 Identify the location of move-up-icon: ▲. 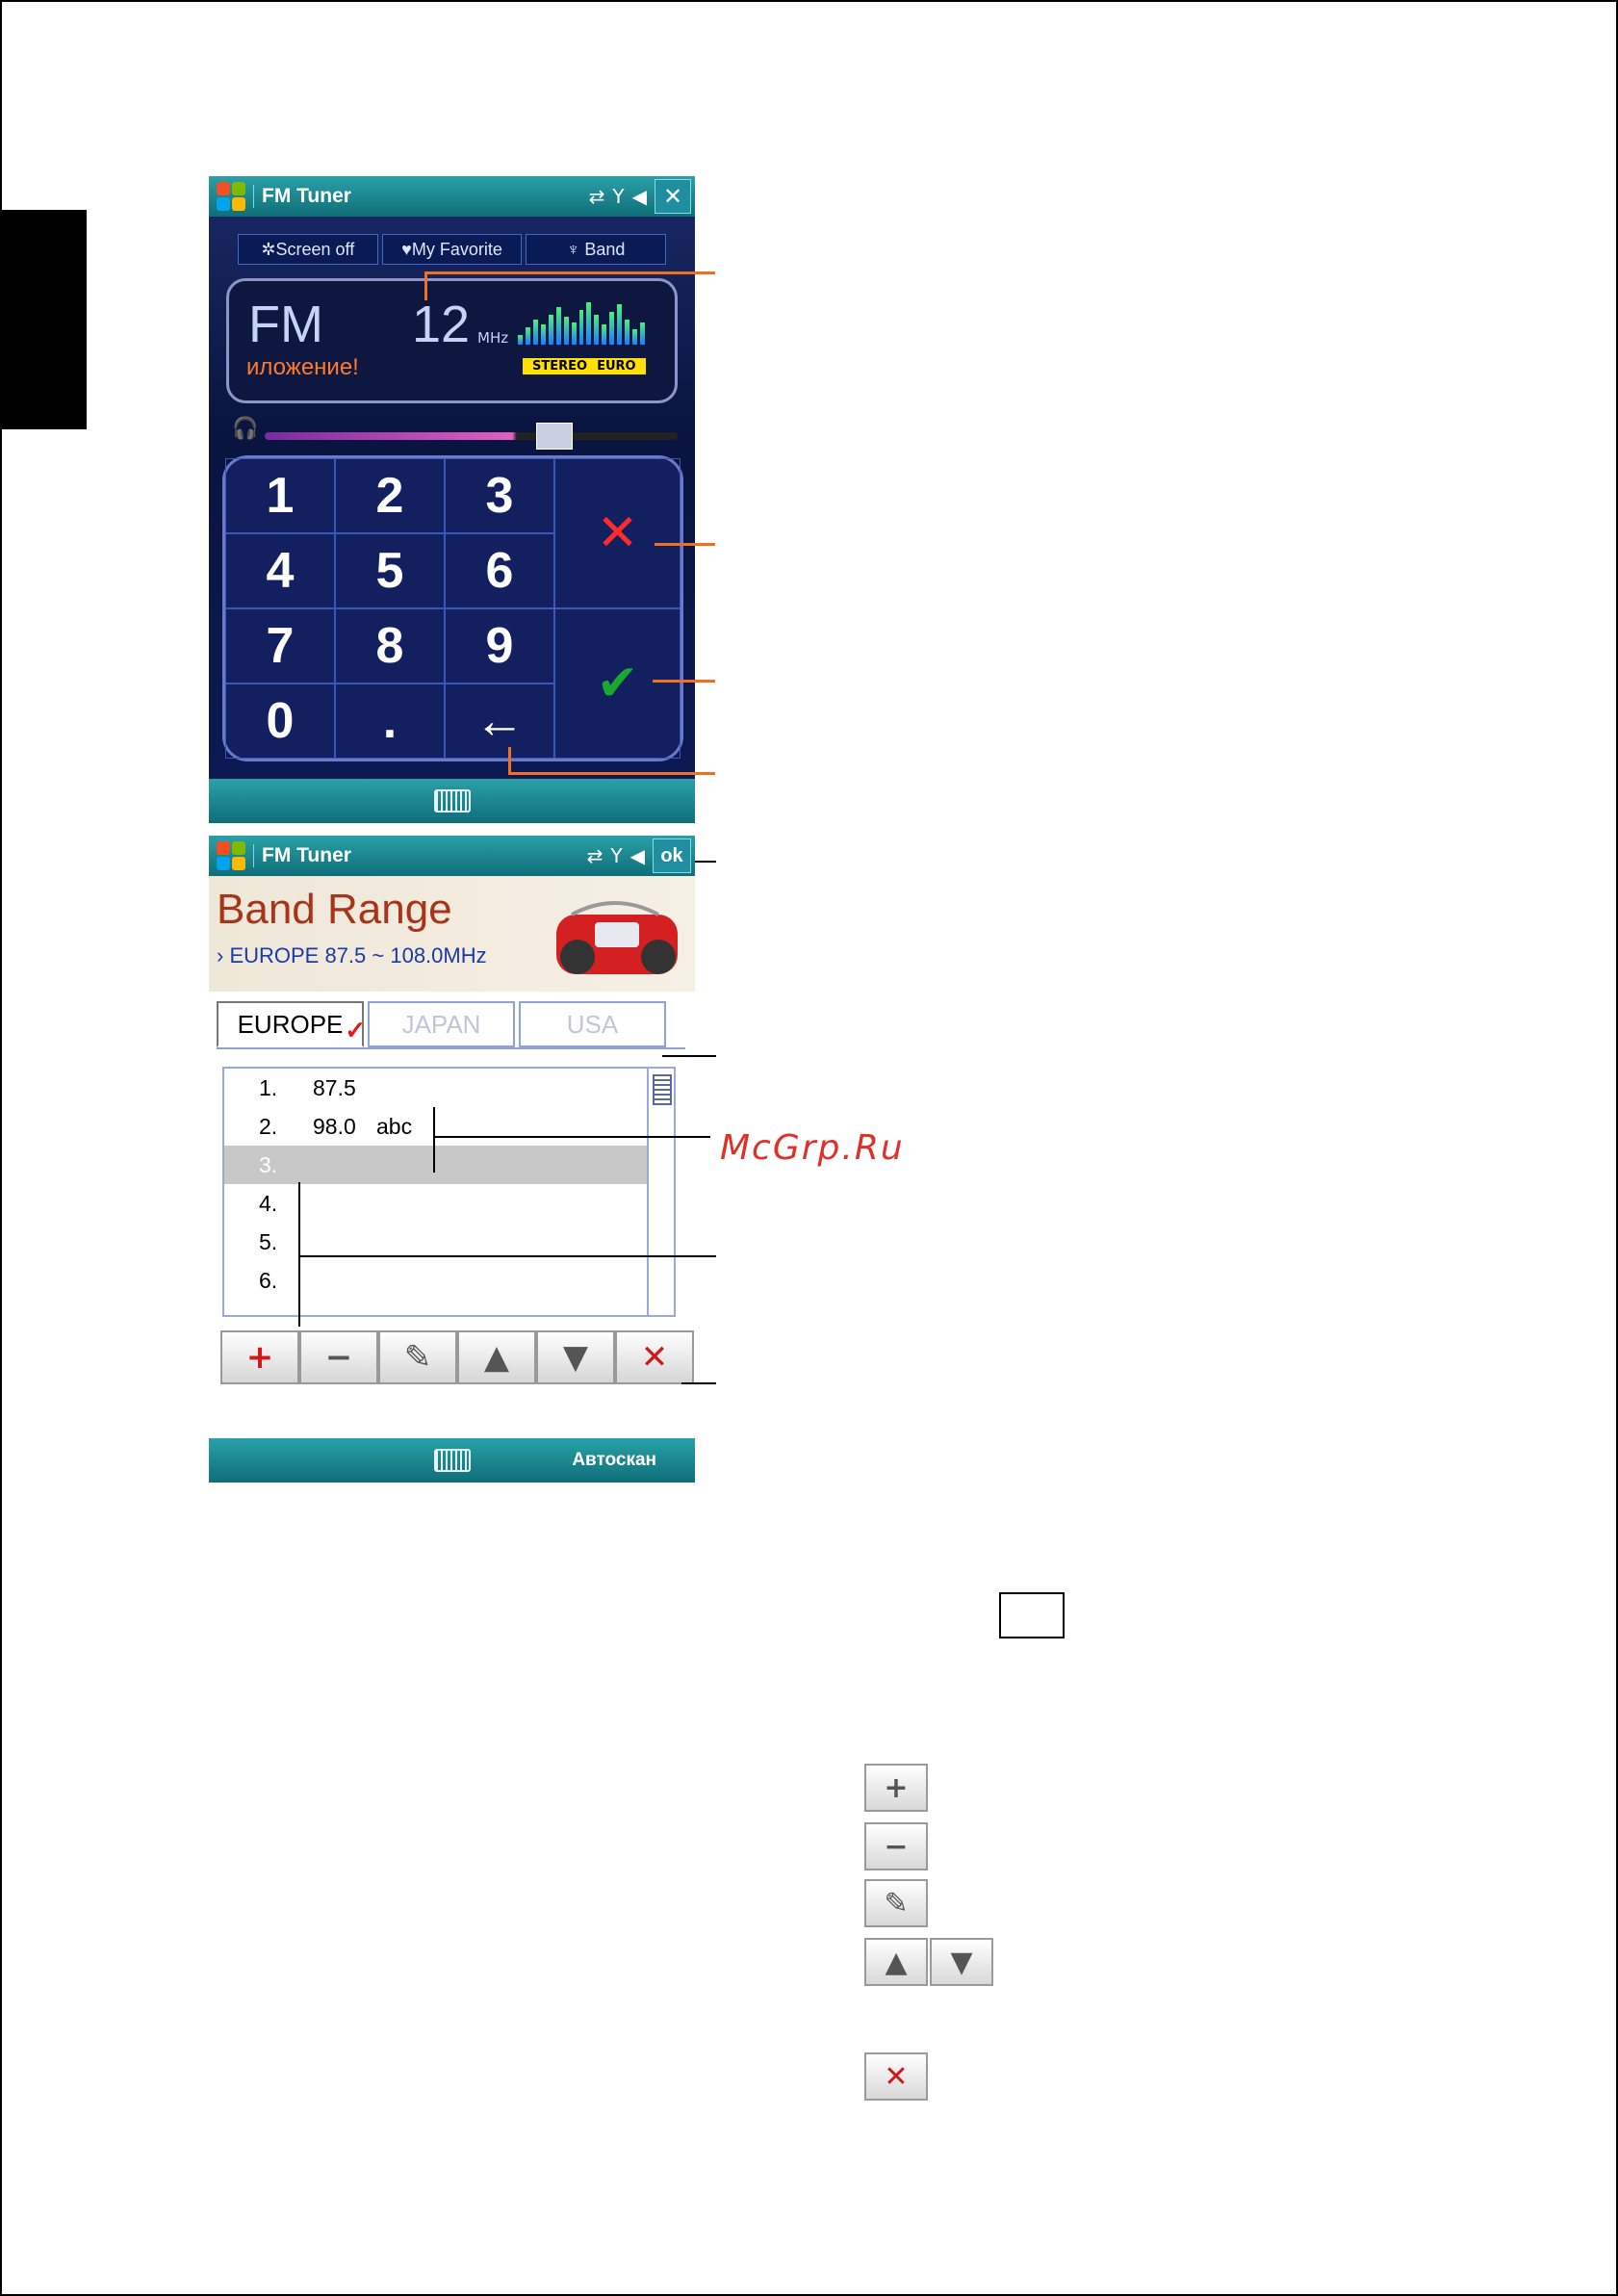
(896, 1962).